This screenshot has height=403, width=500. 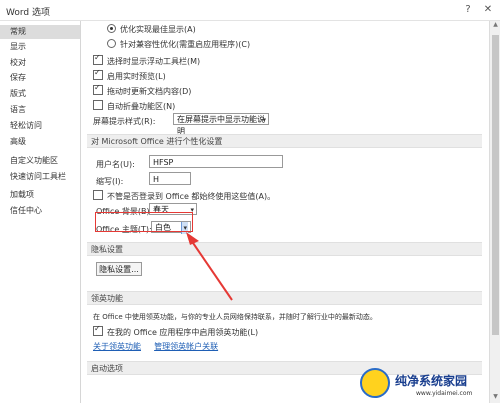 What do you see at coordinates (444, 393) in the screenshot?
I see `watermark-url: www.yidaimei.com` at bounding box center [444, 393].